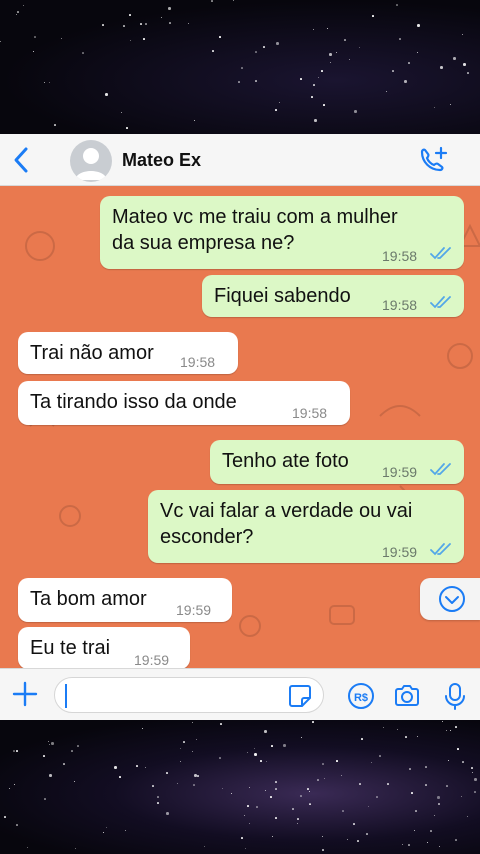 This screenshot has height=854, width=480. What do you see at coordinates (300, 696) in the screenshot?
I see `sticker-icon` at bounding box center [300, 696].